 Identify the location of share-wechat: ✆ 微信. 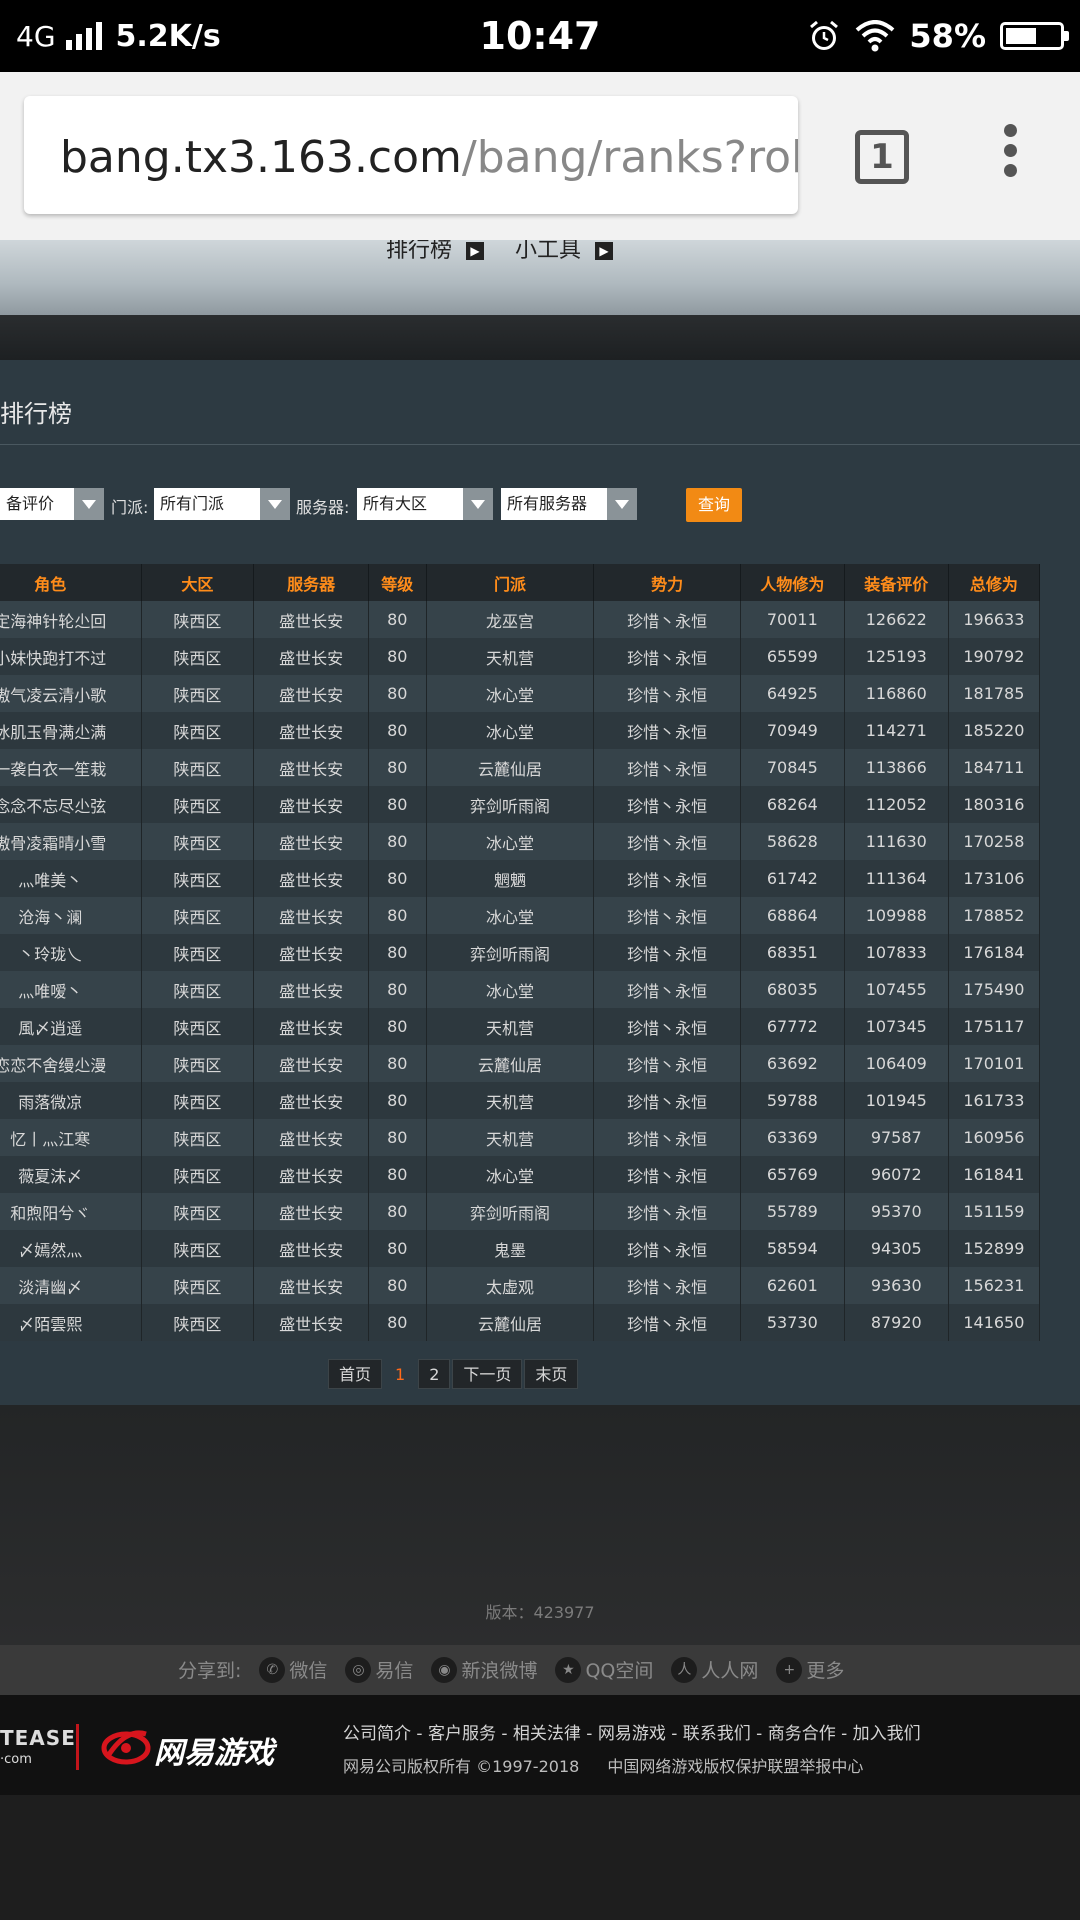
(293, 1669).